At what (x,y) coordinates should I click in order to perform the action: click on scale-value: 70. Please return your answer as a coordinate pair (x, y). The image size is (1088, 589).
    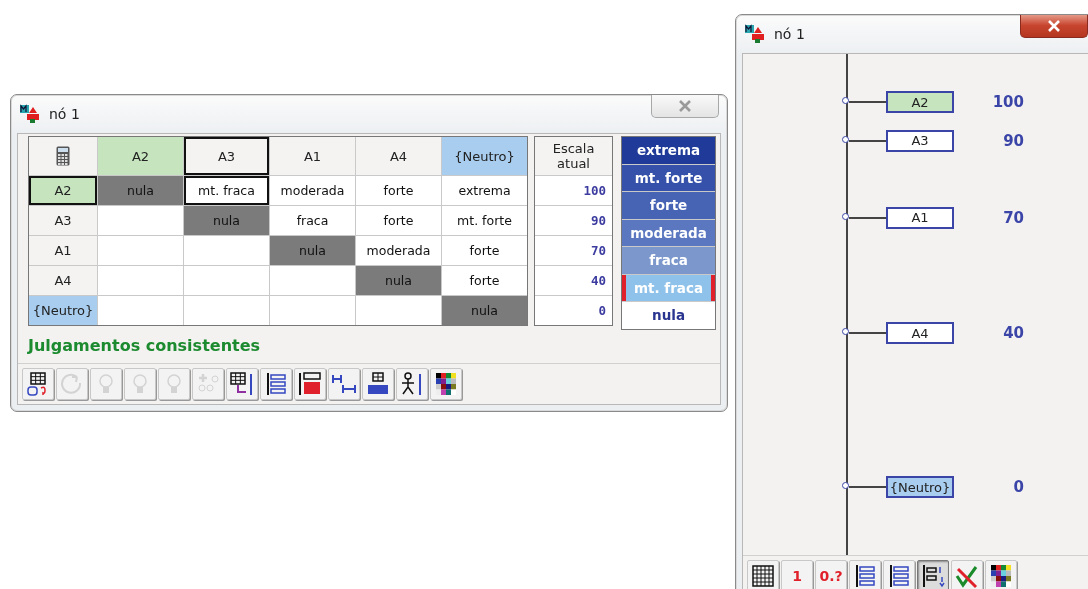
    Looking at the image, I should click on (574, 250).